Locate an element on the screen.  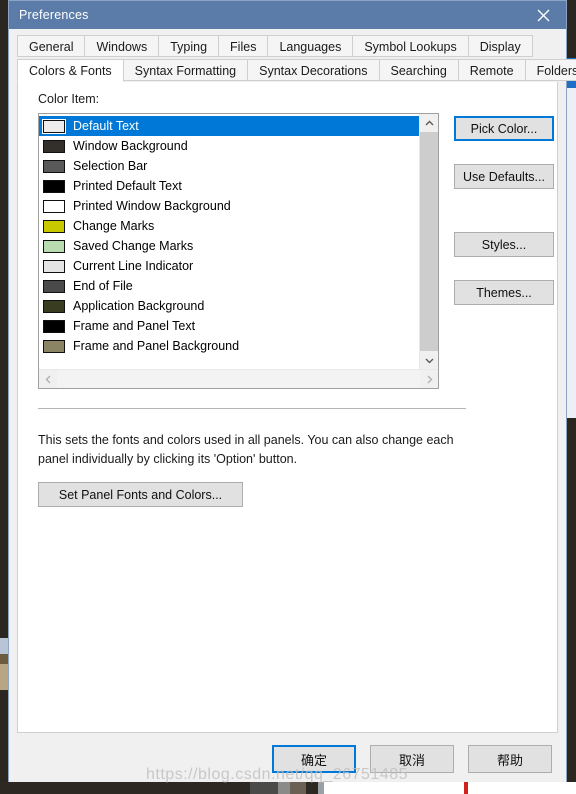
list-item: End of File is located at coordinates (229, 286).